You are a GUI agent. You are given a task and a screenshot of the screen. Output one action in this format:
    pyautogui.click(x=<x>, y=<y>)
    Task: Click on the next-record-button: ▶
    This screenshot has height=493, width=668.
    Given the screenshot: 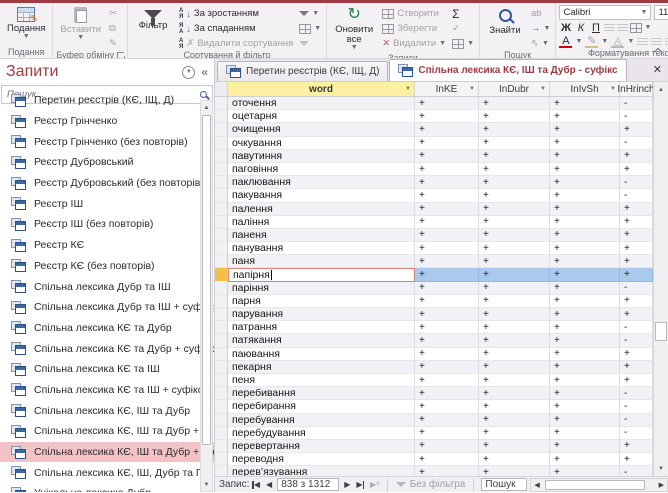 What is the action you would take?
    pyautogui.click(x=347, y=484)
    